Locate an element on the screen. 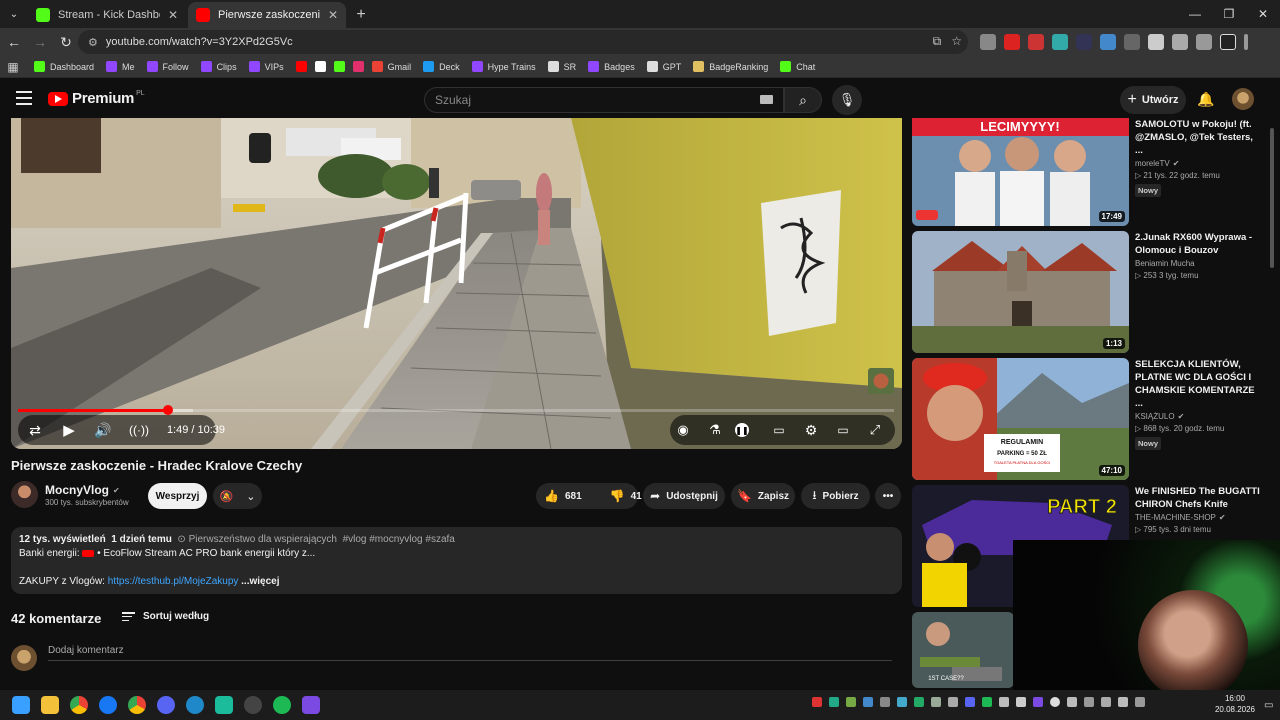  install-app-icon: ⧉ is located at coordinates (937, 41).